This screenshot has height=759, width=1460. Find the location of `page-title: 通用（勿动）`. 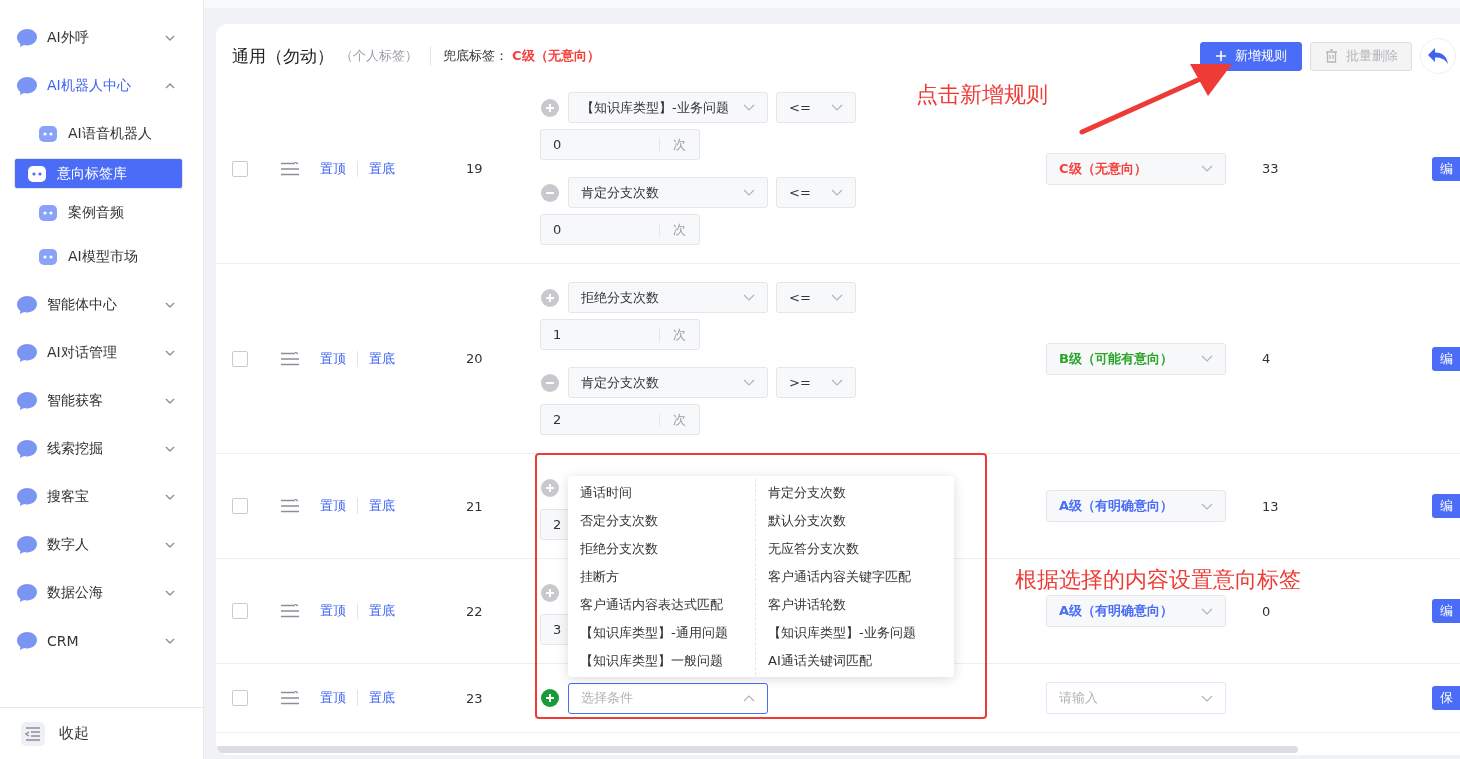

page-title: 通用（勿动） is located at coordinates (283, 56).